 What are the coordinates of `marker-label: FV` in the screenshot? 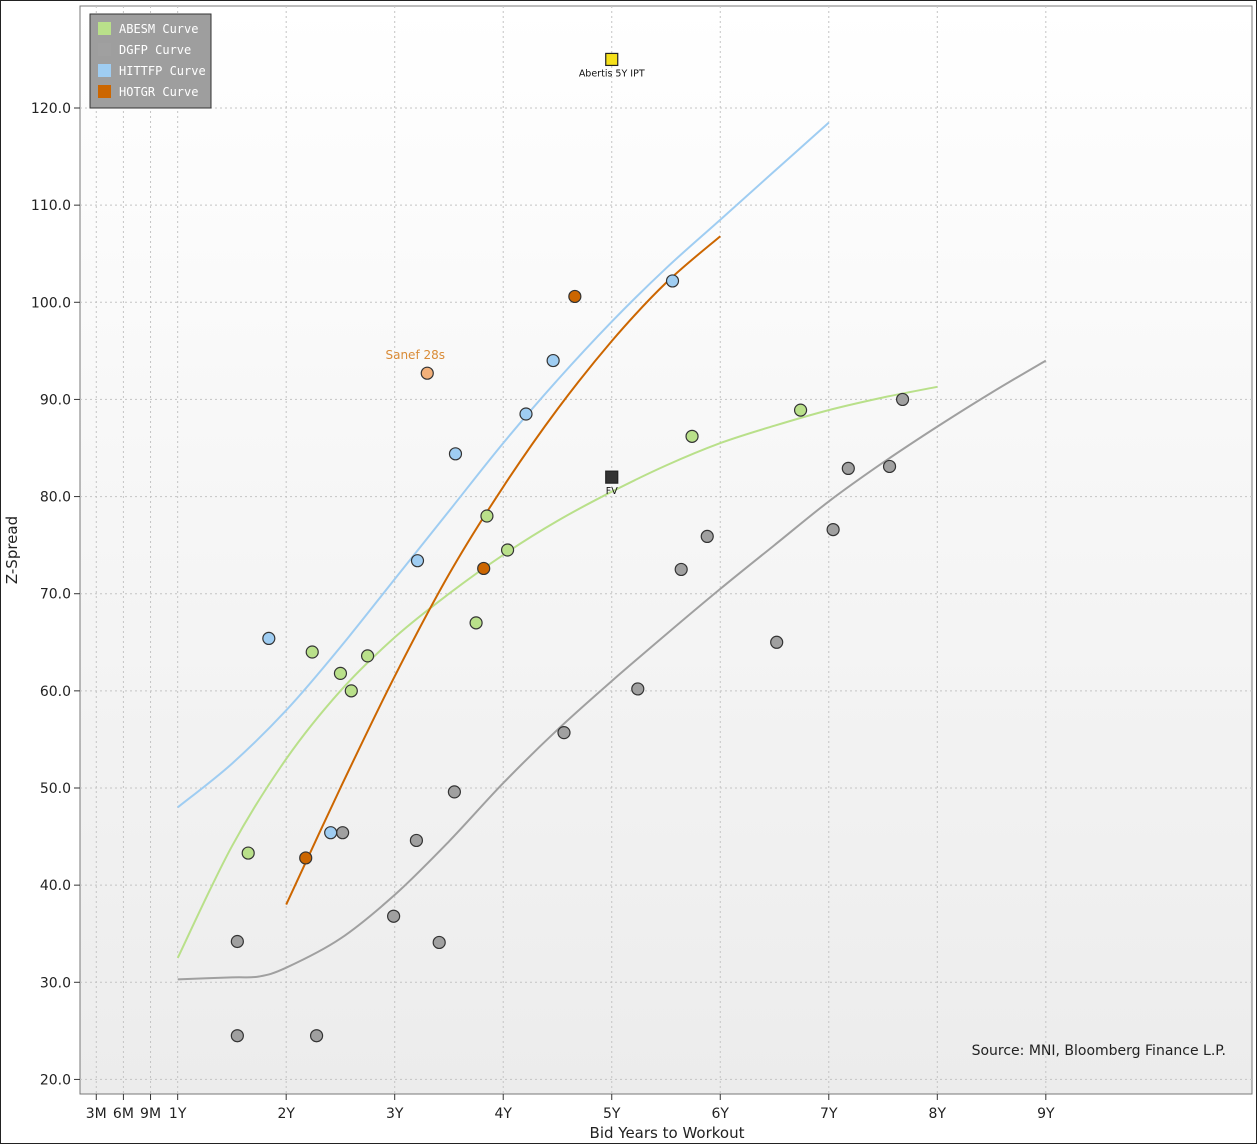 It's located at (612, 491).